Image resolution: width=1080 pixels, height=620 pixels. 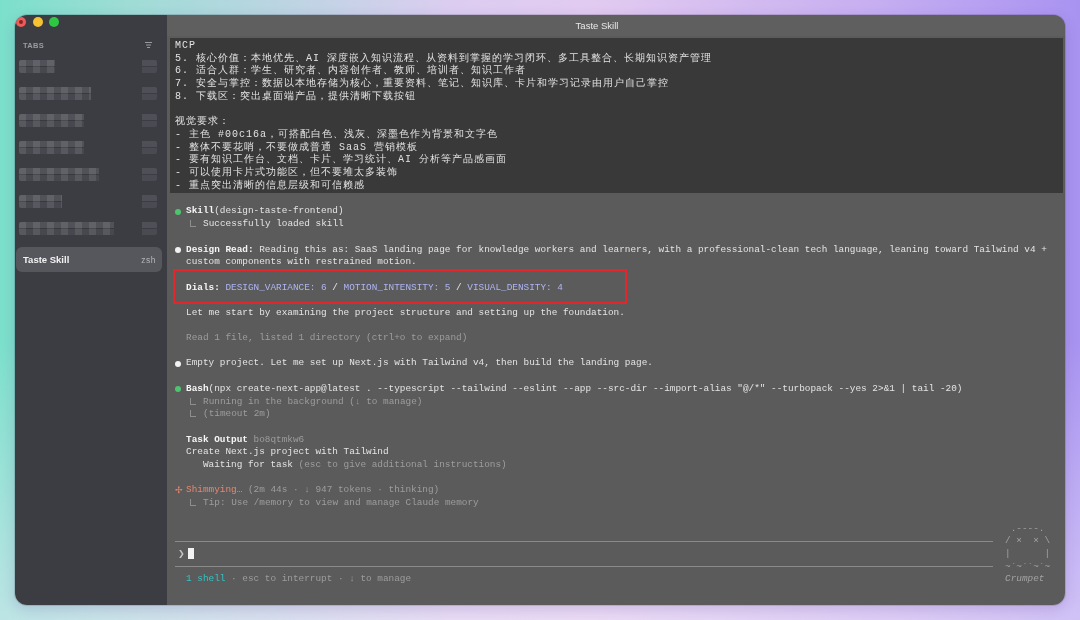 What do you see at coordinates (341, 160) in the screenshot?
I see `prompt-line: - 要有知识工作台、文档、卡片、学习统计、AI 分析等产品感画面` at bounding box center [341, 160].